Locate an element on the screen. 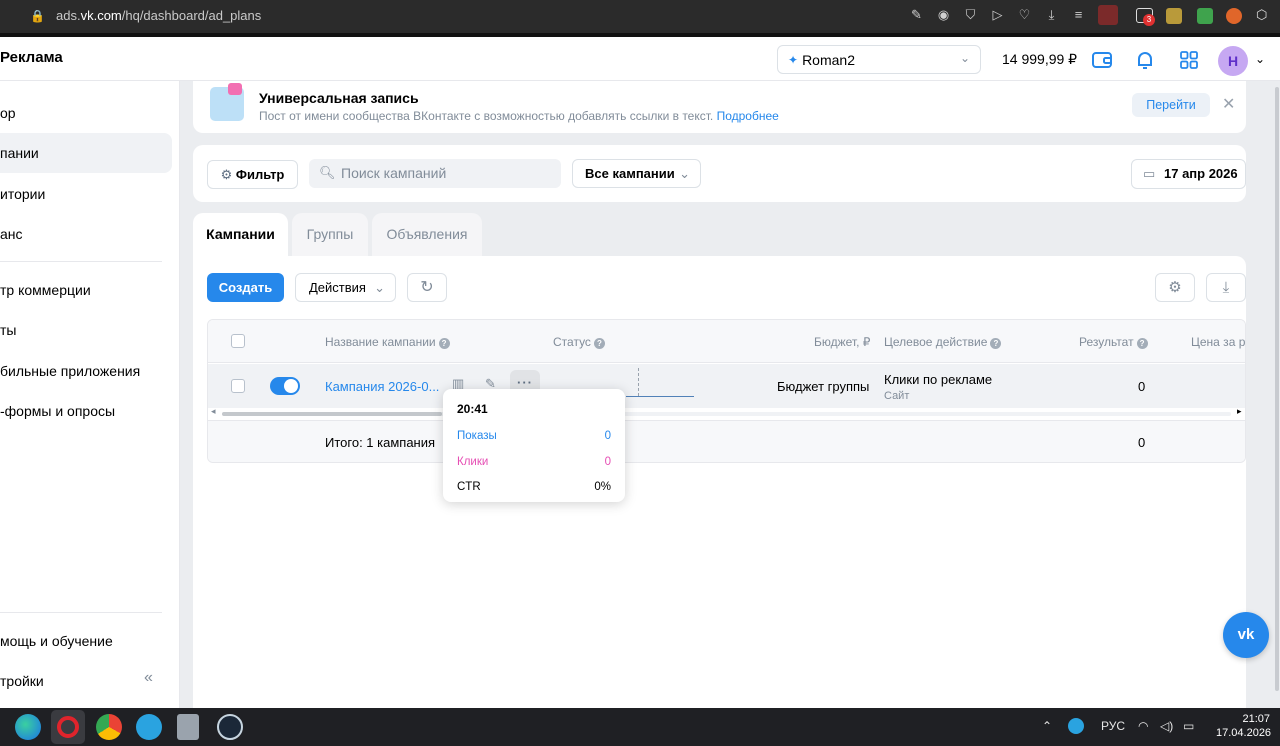 The height and width of the screenshot is (746, 1280). account-select: ✦ Roman2 ⌄ is located at coordinates (879, 59).